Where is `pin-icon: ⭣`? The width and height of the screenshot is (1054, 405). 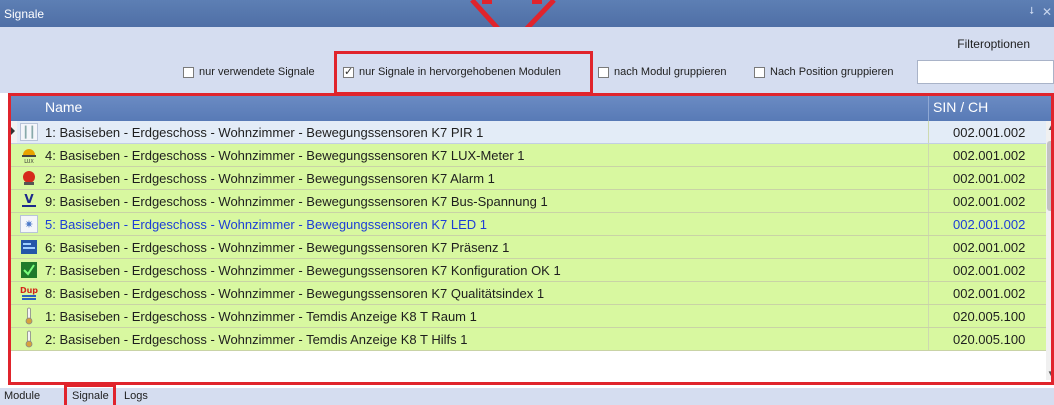
pin-icon: ⭣ is located at coordinates (1031, 11).